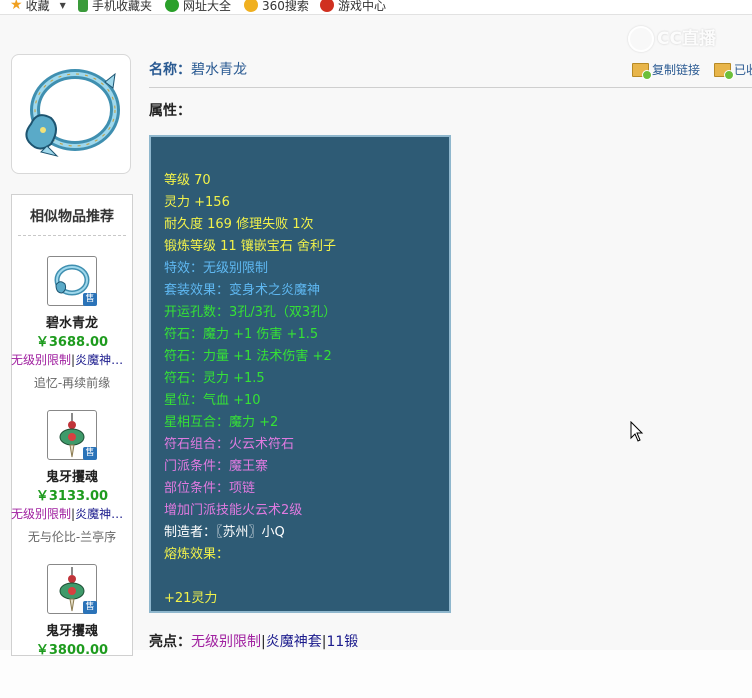  I want to click on similar-item-price: ￥3133.00, so click(72, 496).